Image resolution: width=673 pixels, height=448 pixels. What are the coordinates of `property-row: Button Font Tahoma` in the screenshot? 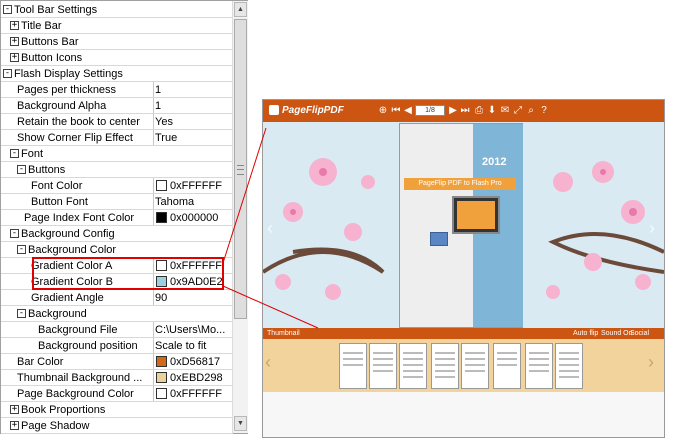 It's located at (117, 202).